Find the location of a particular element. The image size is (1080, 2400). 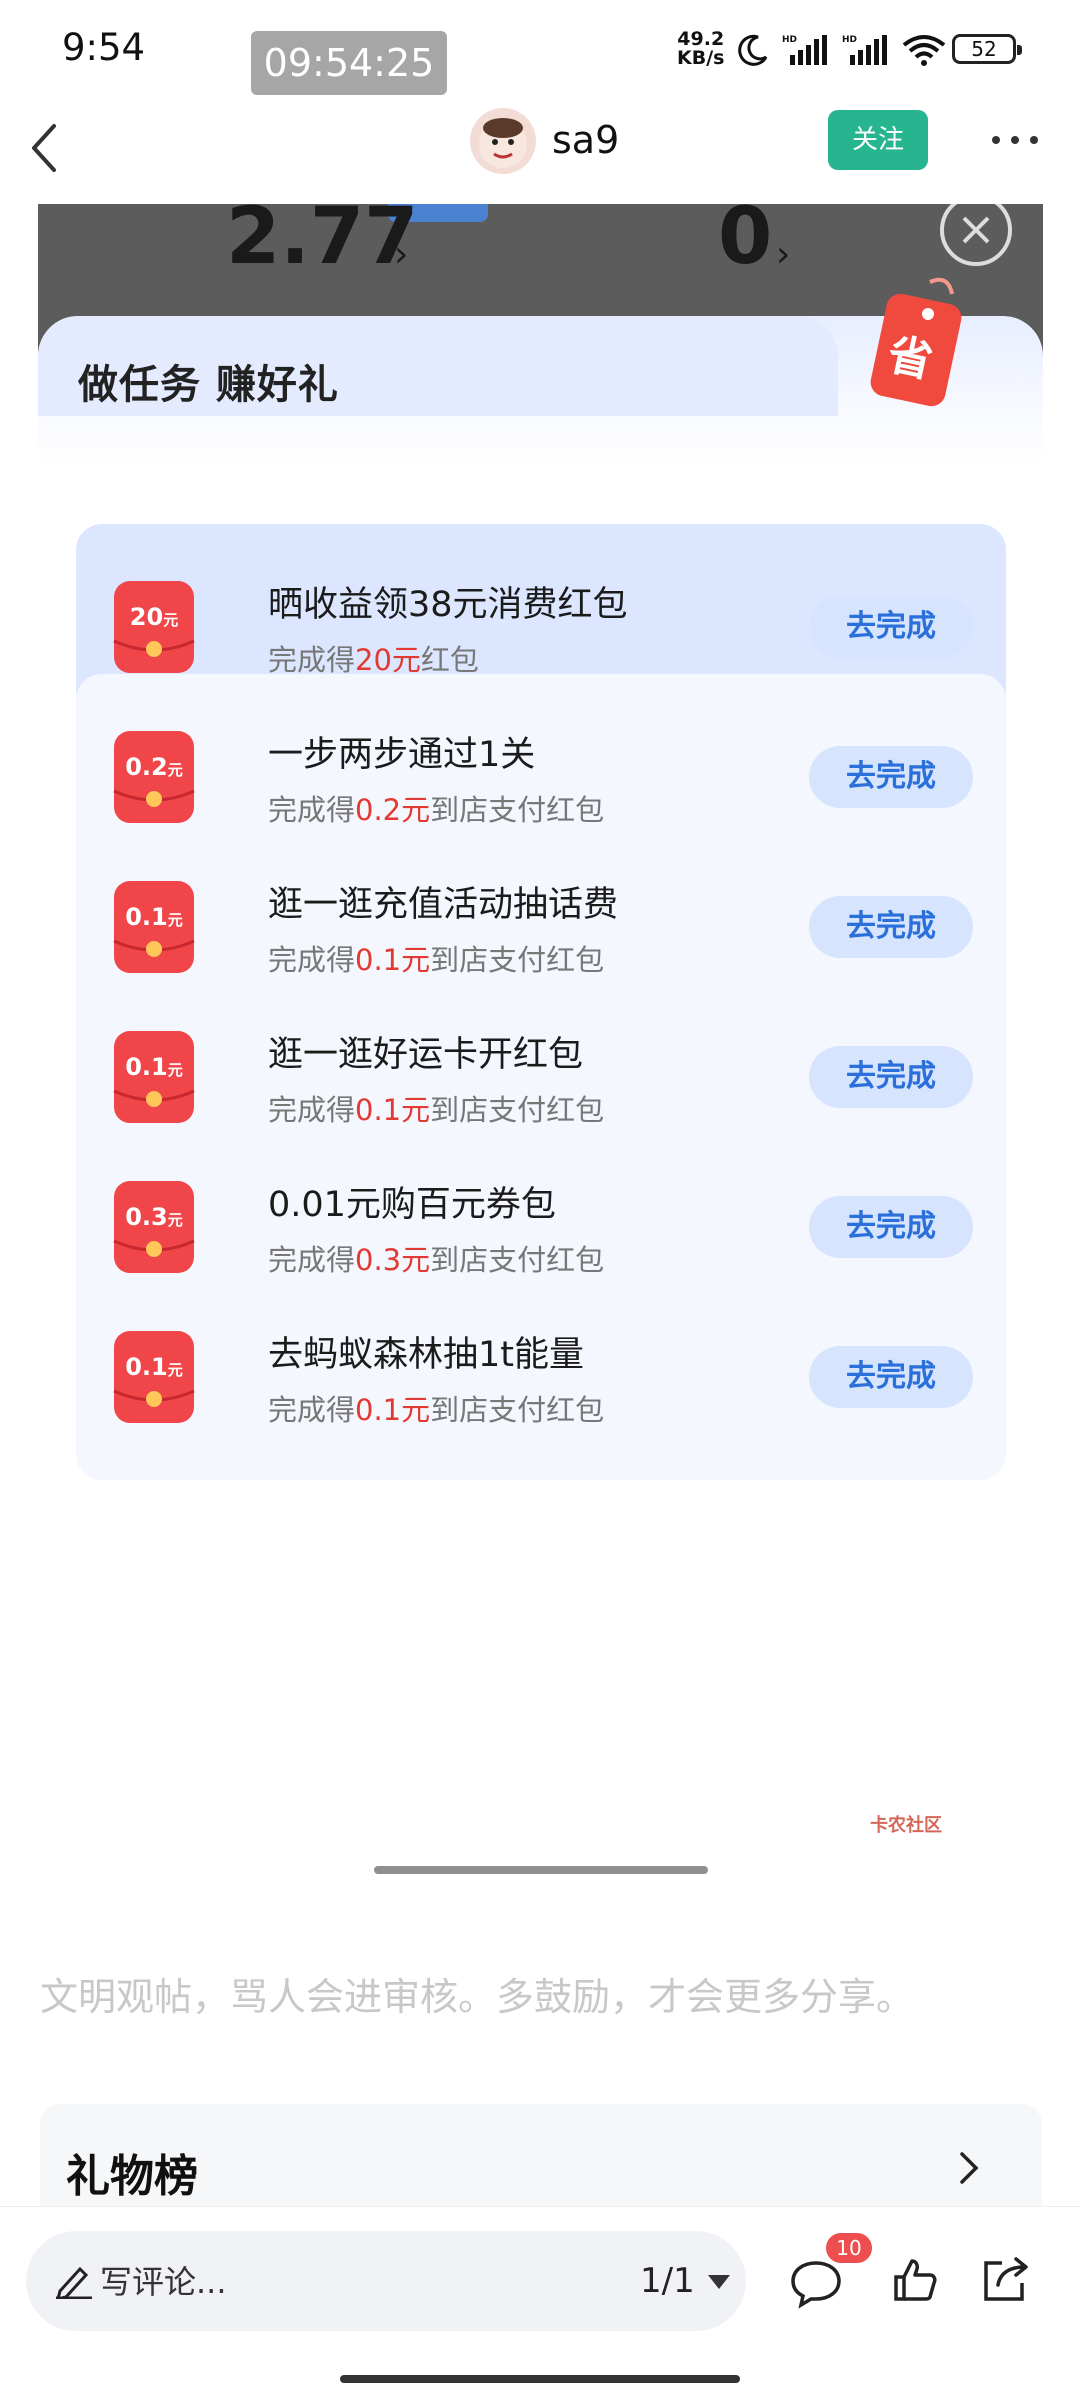

gift-board-title: 礼物榜 is located at coordinates (132, 2176).